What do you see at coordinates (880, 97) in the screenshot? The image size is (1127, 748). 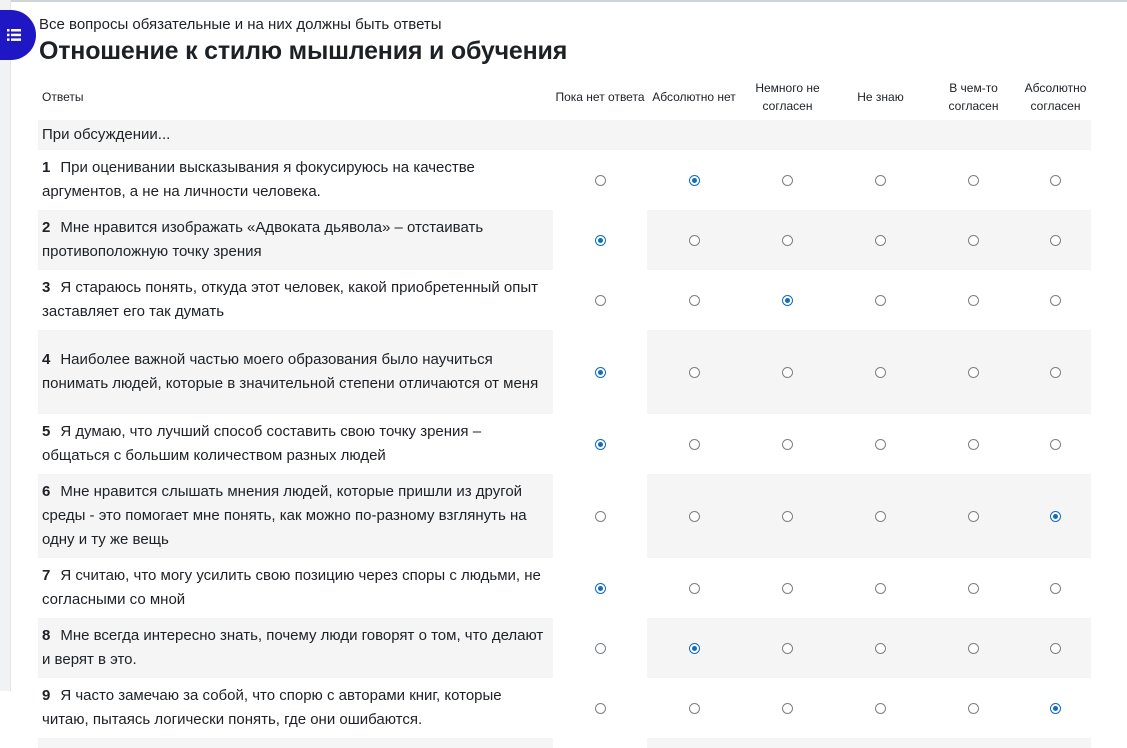 I see `column-header: Не знаю` at bounding box center [880, 97].